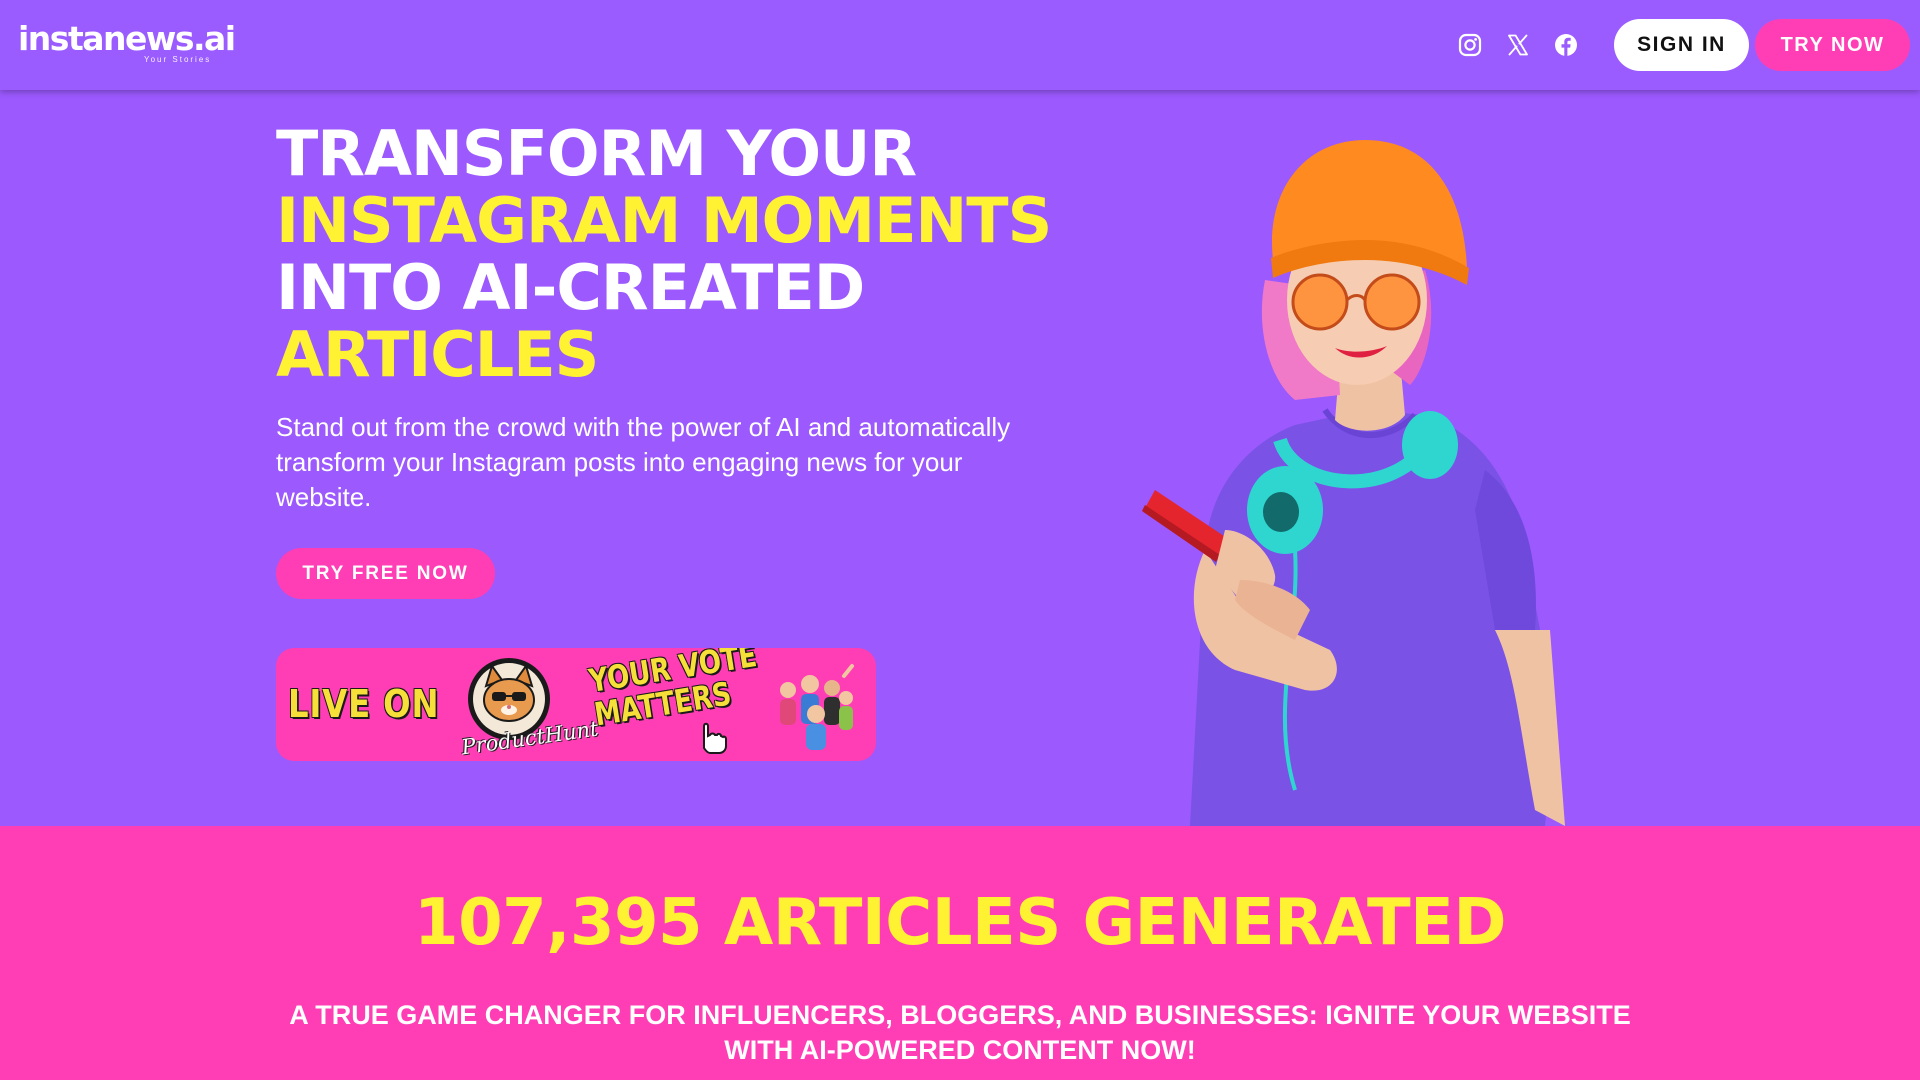 Image resolution: width=1920 pixels, height=1080 pixels. I want to click on group-of-people-icon, so click(817, 707).